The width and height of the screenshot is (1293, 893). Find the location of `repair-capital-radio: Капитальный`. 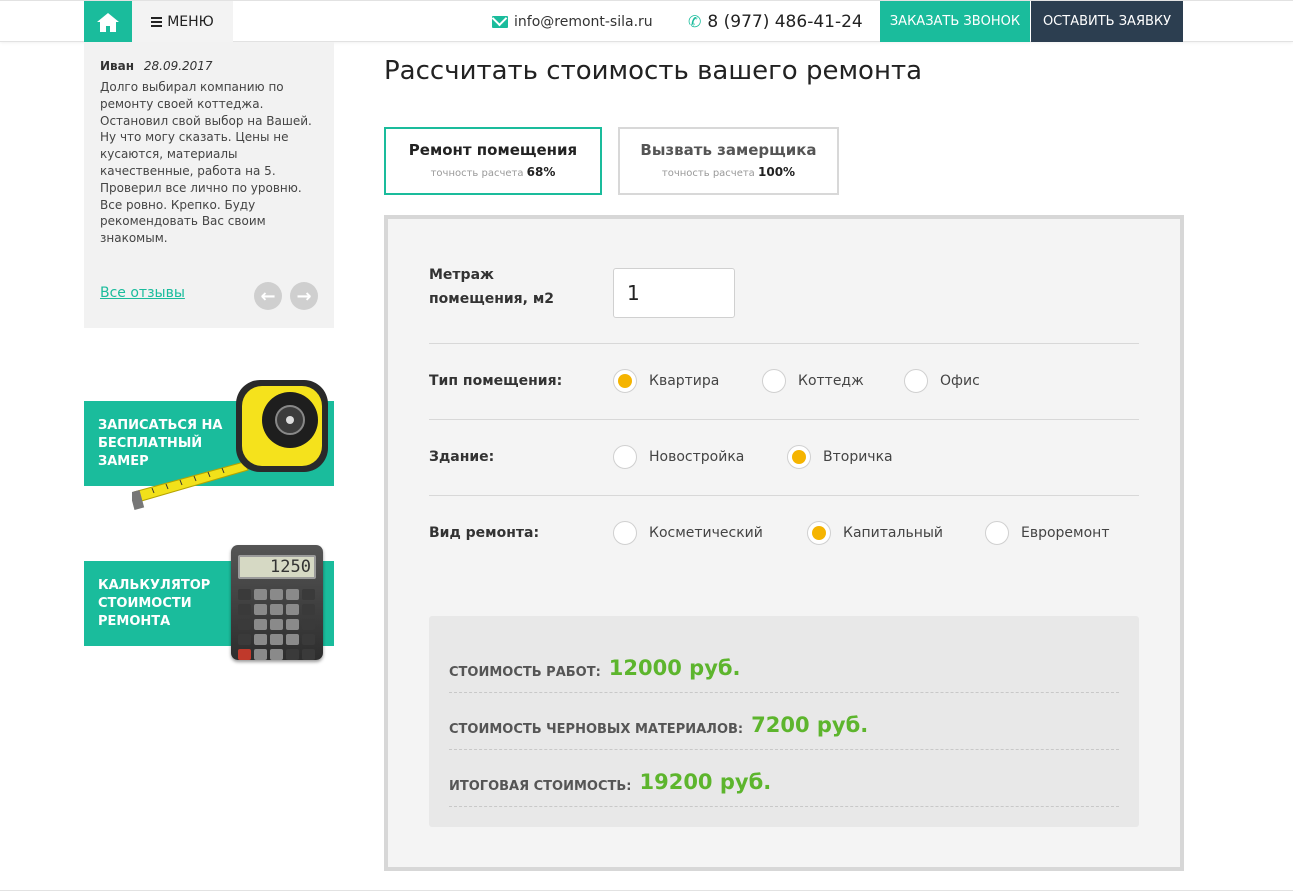

repair-capital-radio: Капитальный is located at coordinates (875, 533).